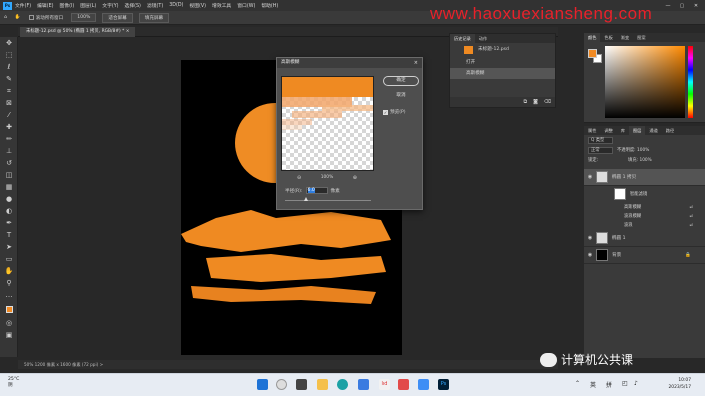  Describe the element at coordinates (623, 130) in the screenshot. I see `tab-libraries: 库` at that location.